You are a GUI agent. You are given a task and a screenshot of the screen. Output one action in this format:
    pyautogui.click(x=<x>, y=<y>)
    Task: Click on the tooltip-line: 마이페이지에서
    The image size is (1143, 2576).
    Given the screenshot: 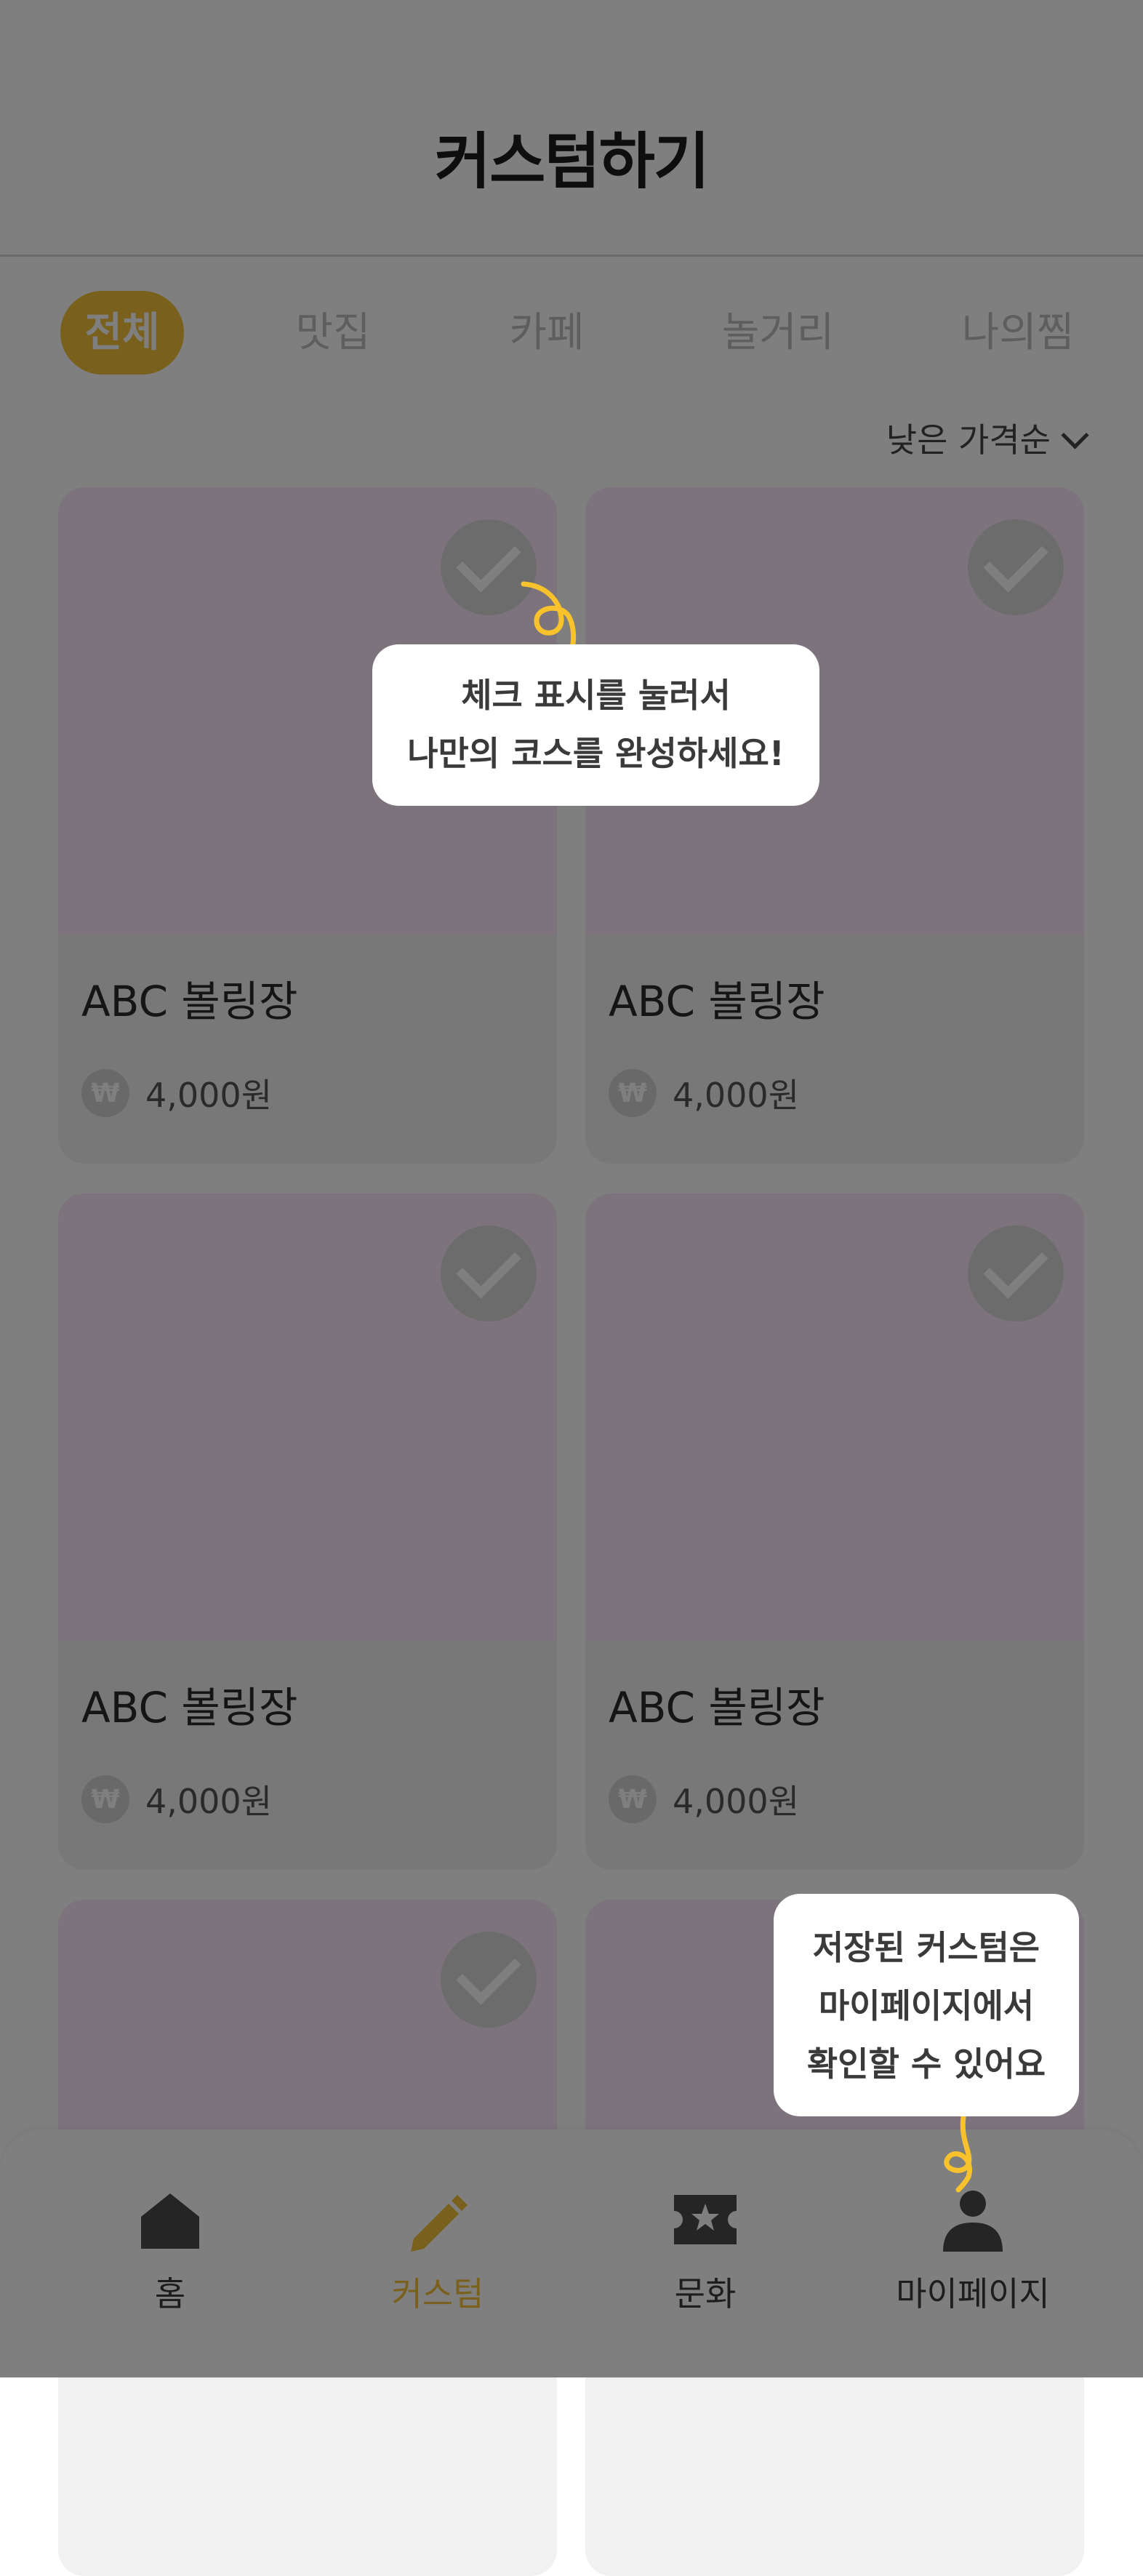 What is the action you would take?
    pyautogui.click(x=926, y=2005)
    